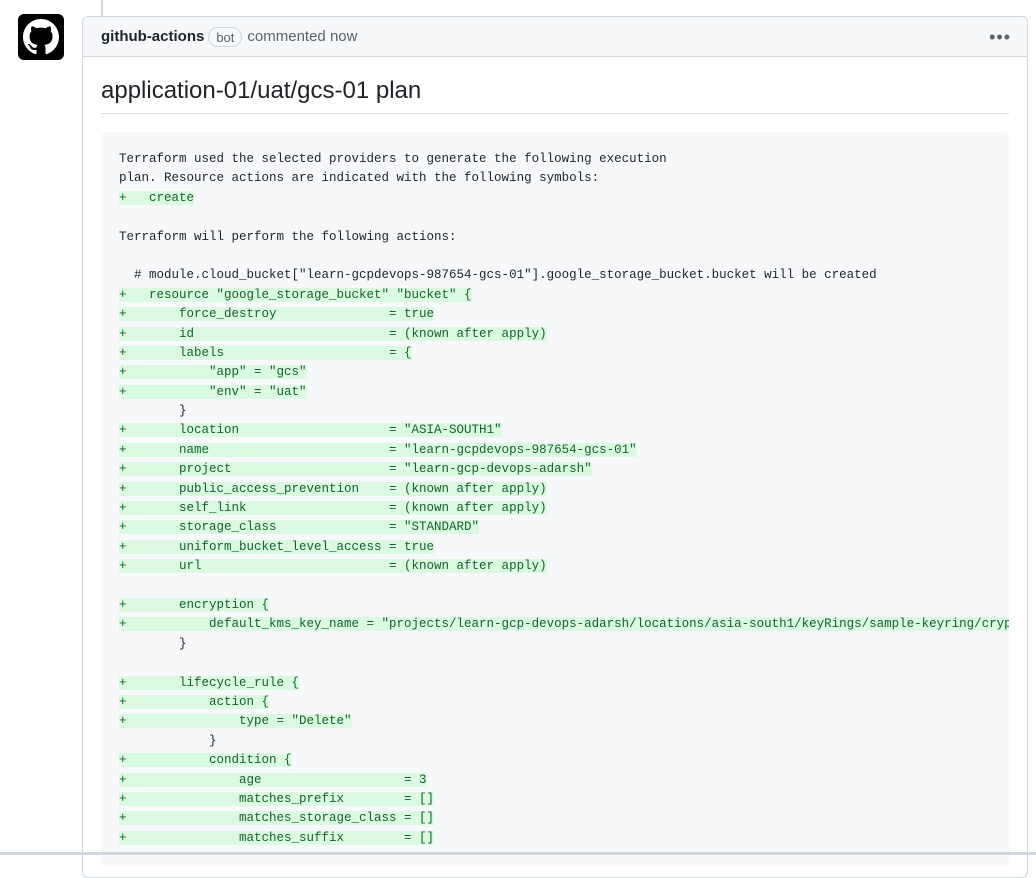 This screenshot has height=878, width=1036. I want to click on code-line: + url = (known after apply), so click(564, 566).